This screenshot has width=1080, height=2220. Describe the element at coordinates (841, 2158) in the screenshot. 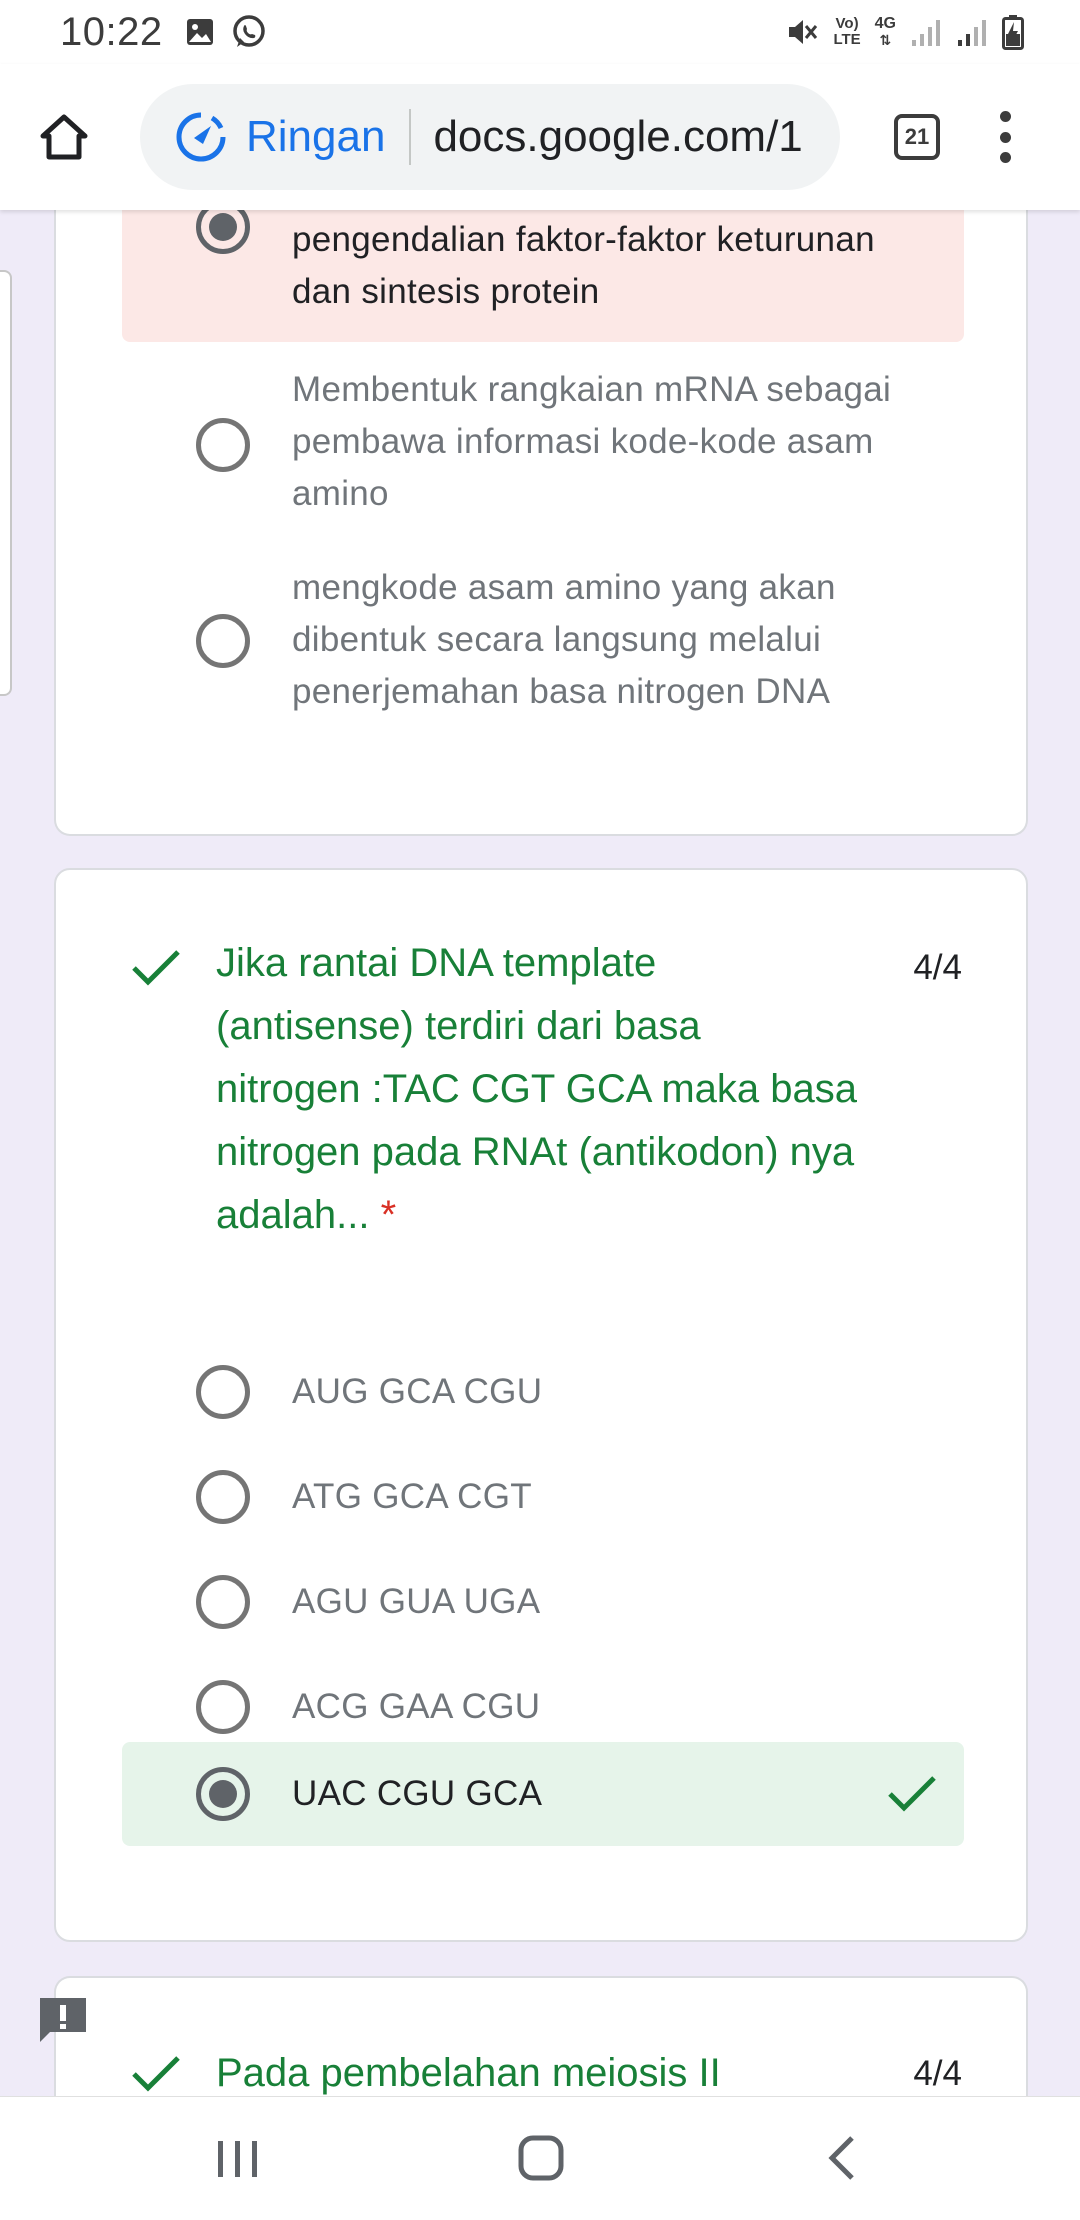

I see `back-icon` at that location.